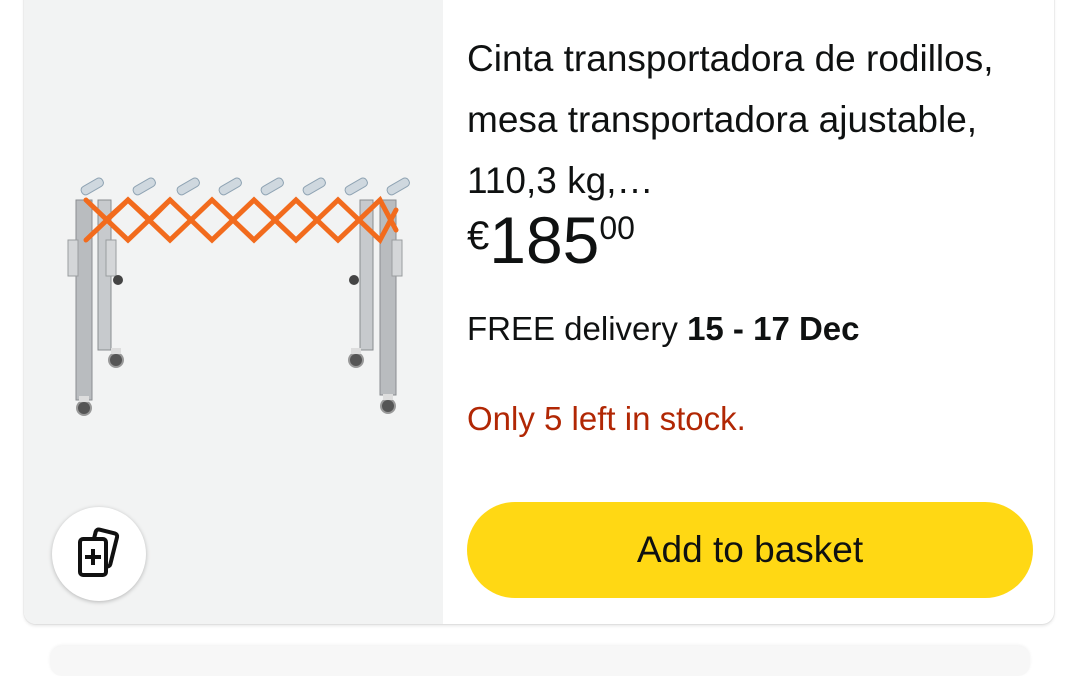 The image size is (1080, 676). Describe the element at coordinates (544, 240) in the screenshot. I see `price-whole: 185` at that location.